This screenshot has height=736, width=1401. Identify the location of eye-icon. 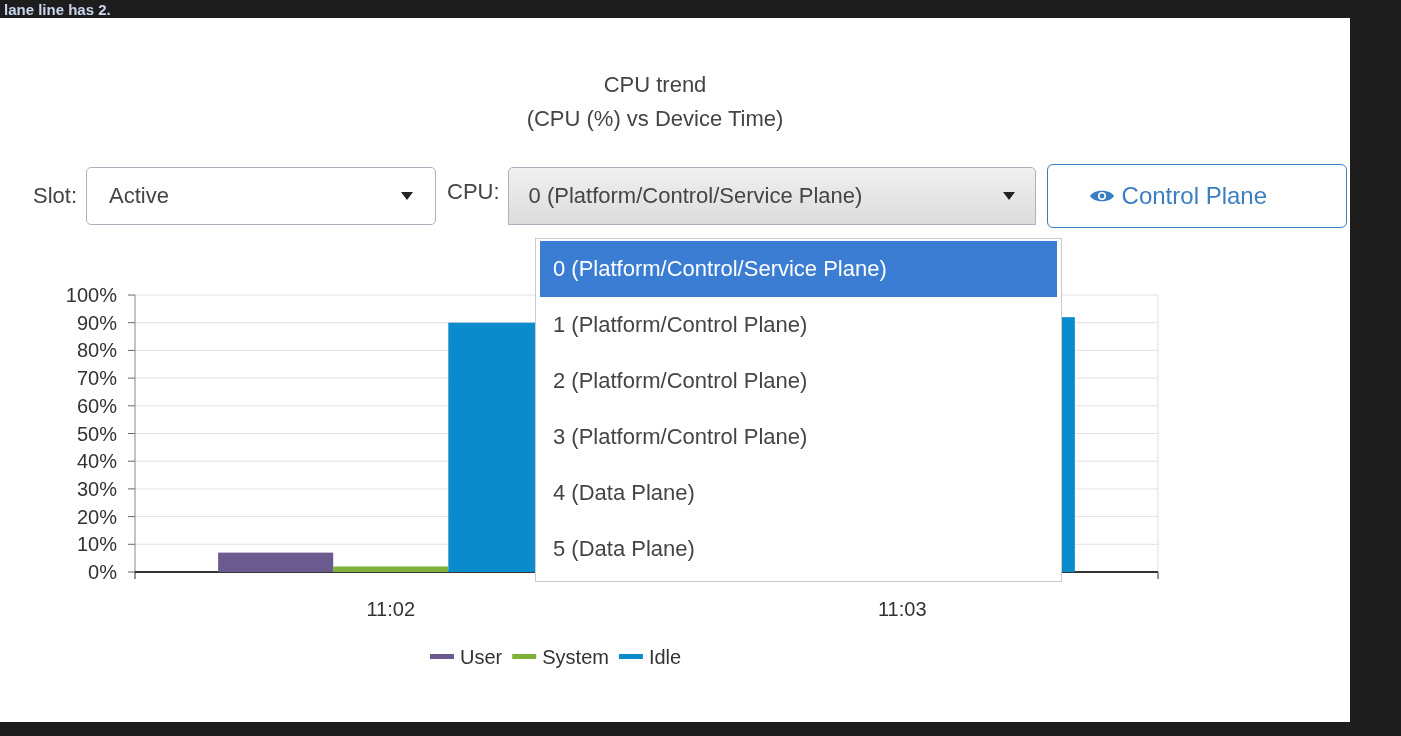
(1101, 196).